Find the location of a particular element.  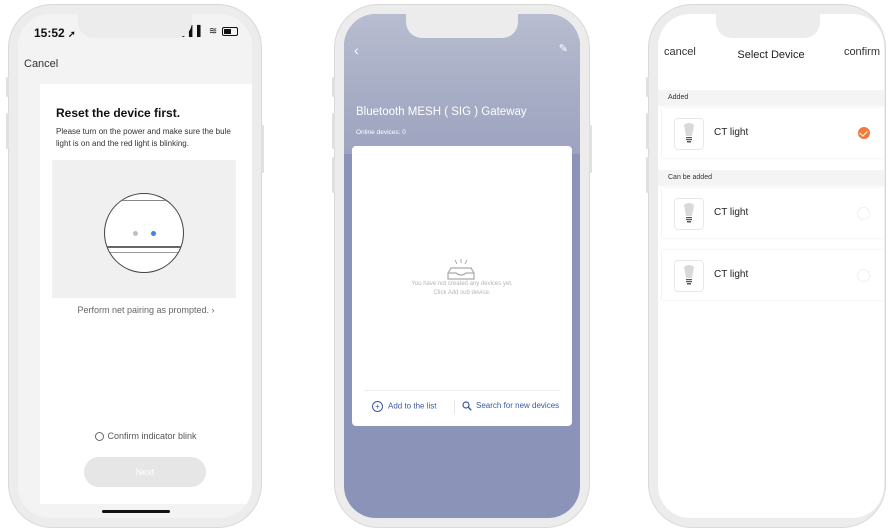

battery-icon is located at coordinates (230, 31).